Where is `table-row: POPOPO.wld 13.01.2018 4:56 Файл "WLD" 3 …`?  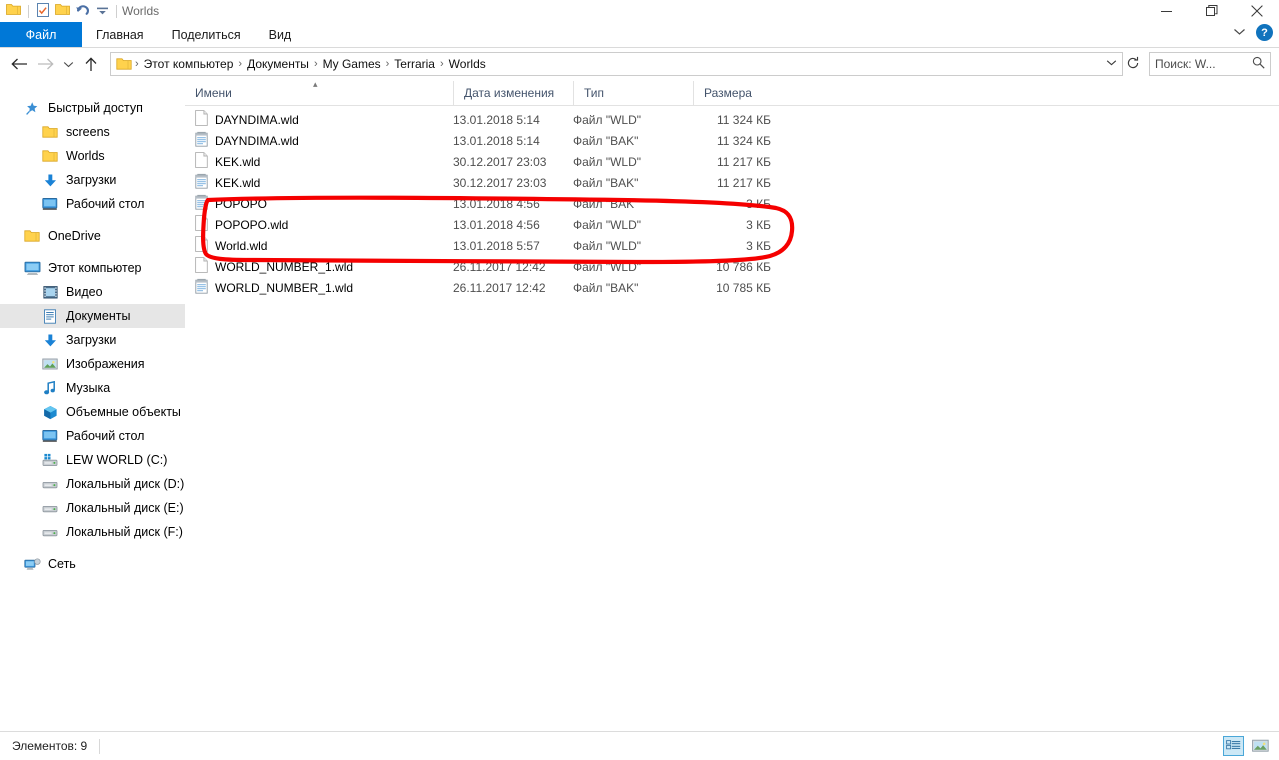
table-row: POPOPO.wld 13.01.2018 4:56 Файл "WLD" 3 … is located at coordinates (732, 224).